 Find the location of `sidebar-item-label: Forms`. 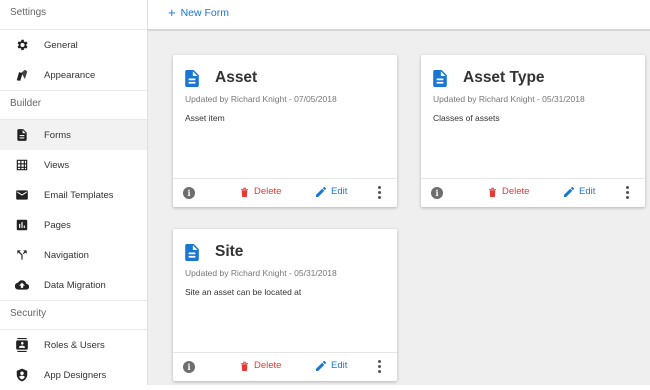

sidebar-item-label: Forms is located at coordinates (57, 135).